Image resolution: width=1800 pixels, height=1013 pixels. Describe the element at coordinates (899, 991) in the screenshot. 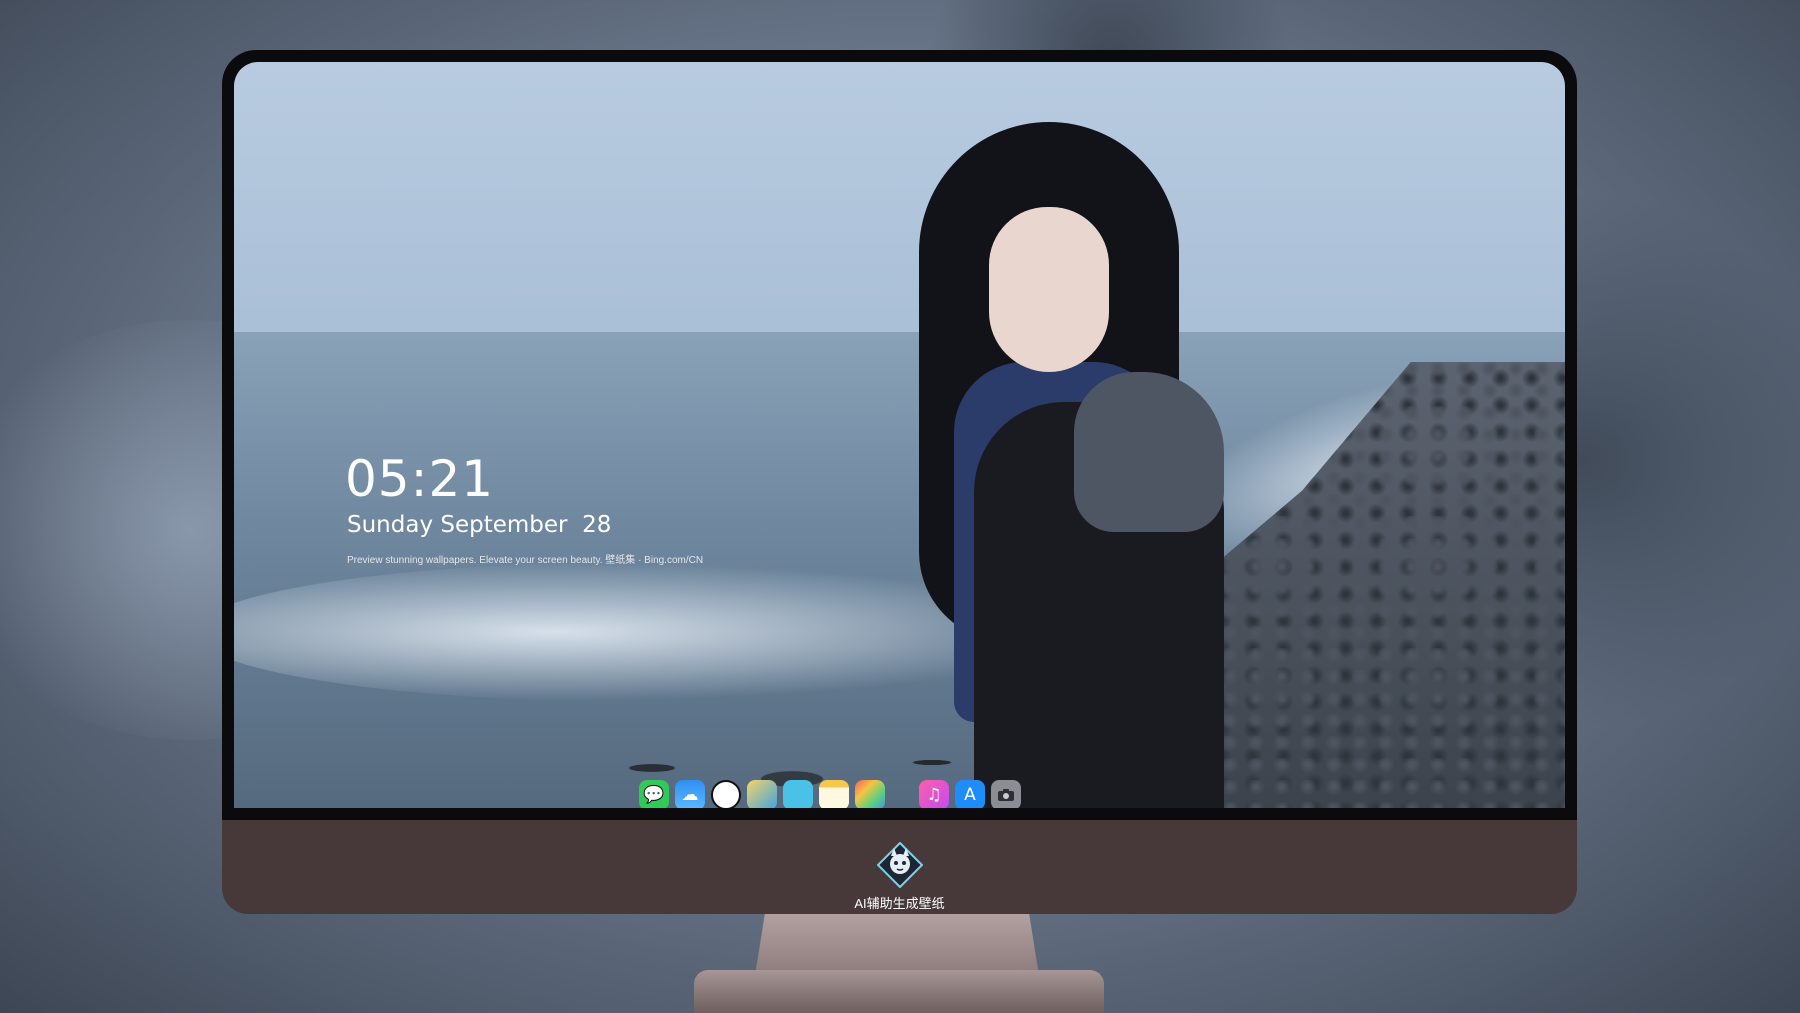

I see `monitor-stand-base` at that location.